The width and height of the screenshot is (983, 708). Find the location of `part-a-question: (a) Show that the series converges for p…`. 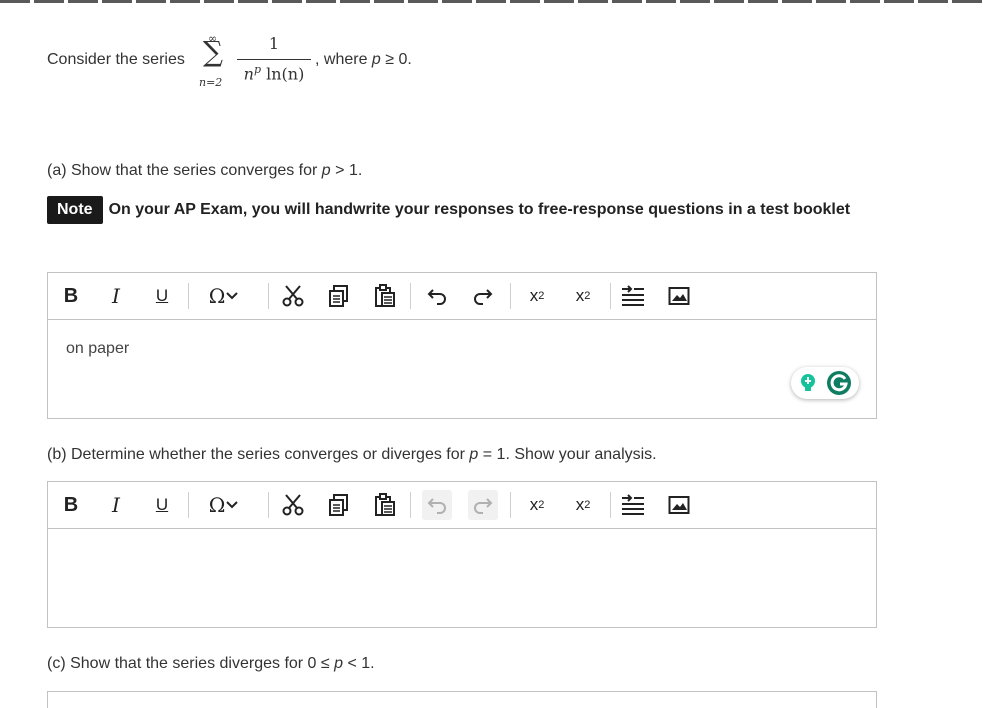

part-a-question: (a) Show that the series converges for p… is located at coordinates (205, 170).